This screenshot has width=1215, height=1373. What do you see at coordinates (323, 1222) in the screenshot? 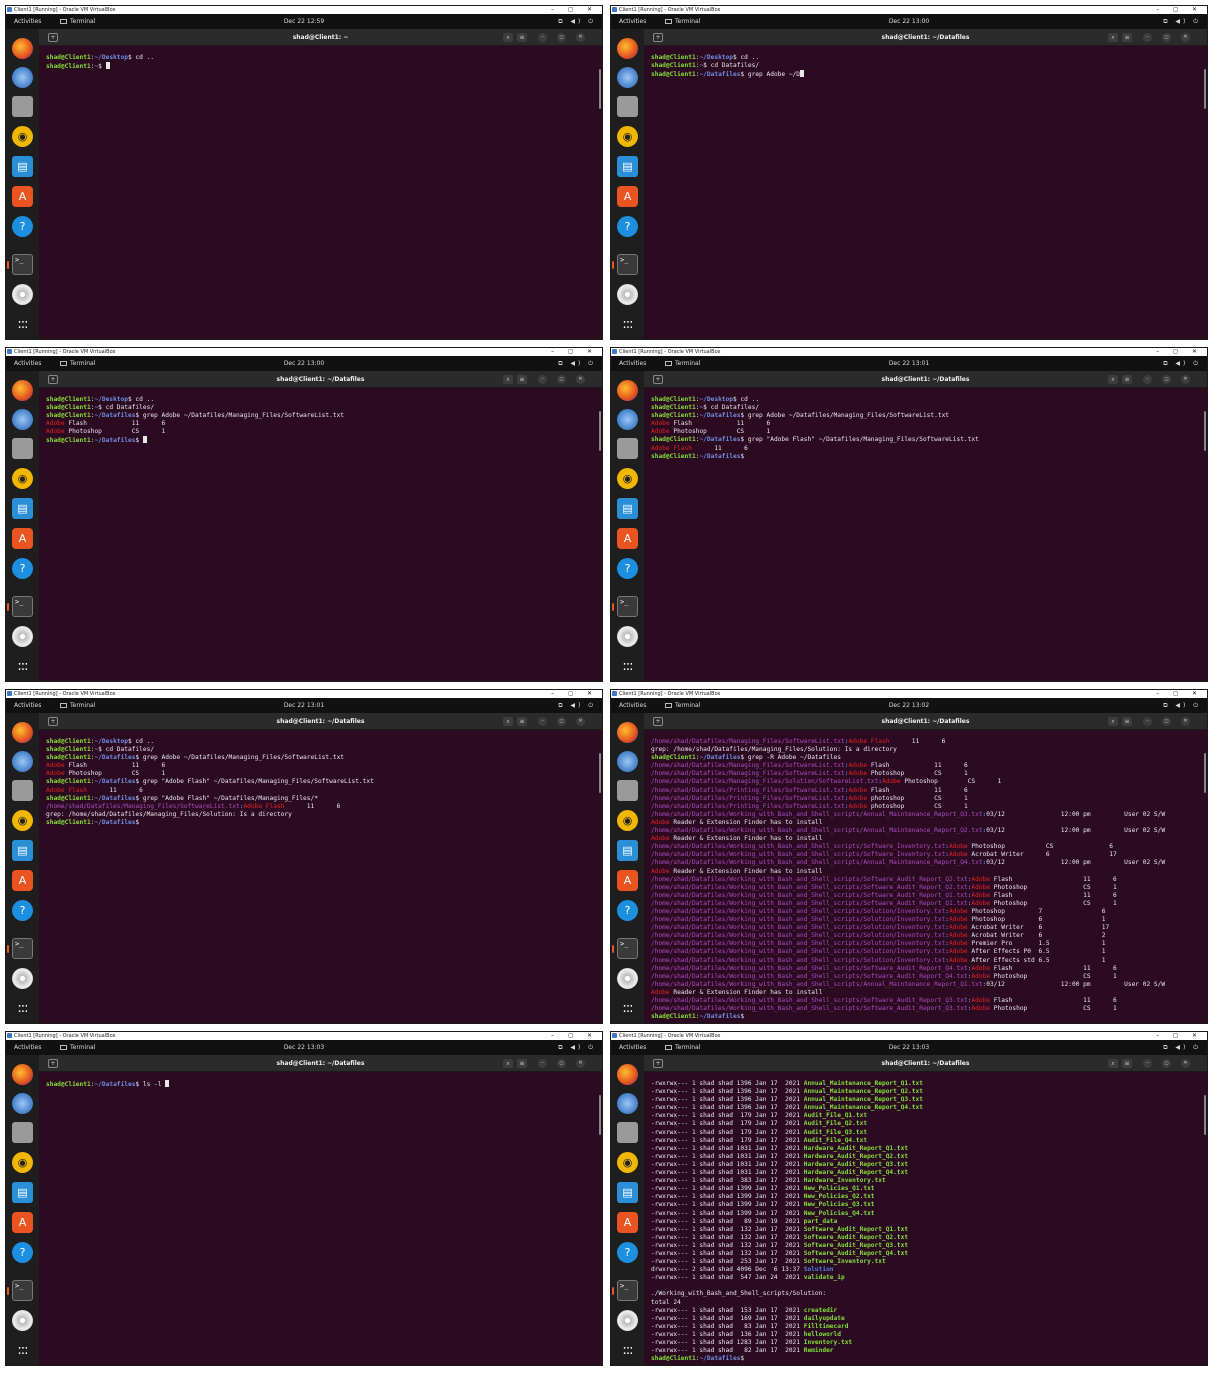
I see `terminal-output: shad@Client1:~/Datafiles$ ls -l` at bounding box center [323, 1222].